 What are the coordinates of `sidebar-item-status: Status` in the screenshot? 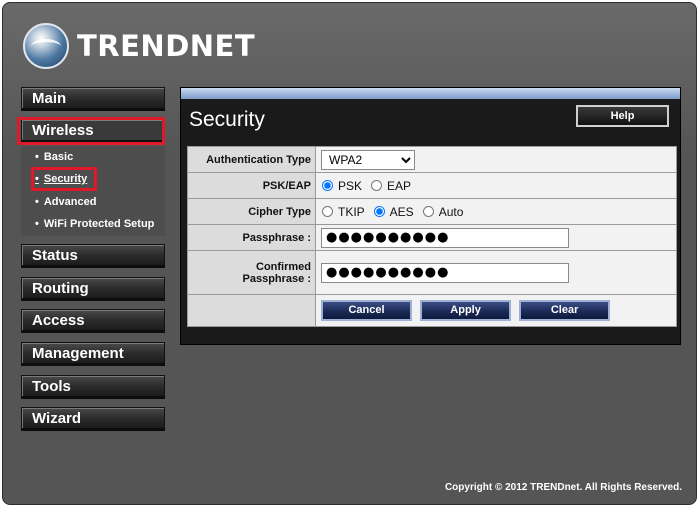 It's located at (93, 256).